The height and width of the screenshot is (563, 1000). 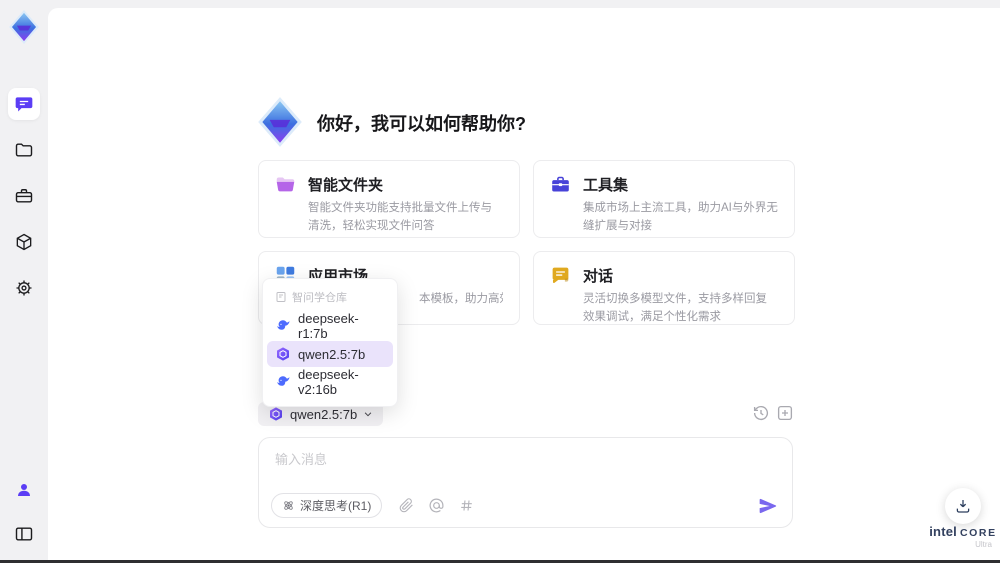 I want to click on hash-icon, so click(x=466, y=505).